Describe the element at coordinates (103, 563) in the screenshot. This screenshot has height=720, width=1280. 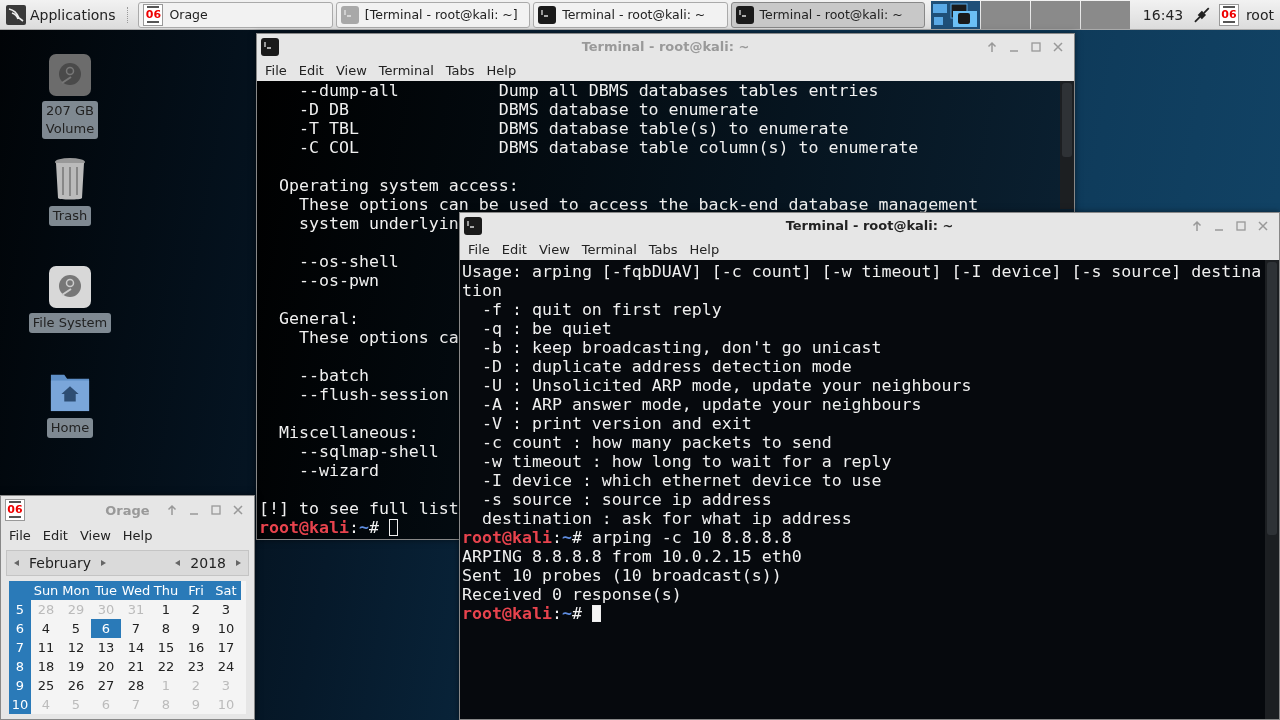
I see `next-month-icon` at that location.